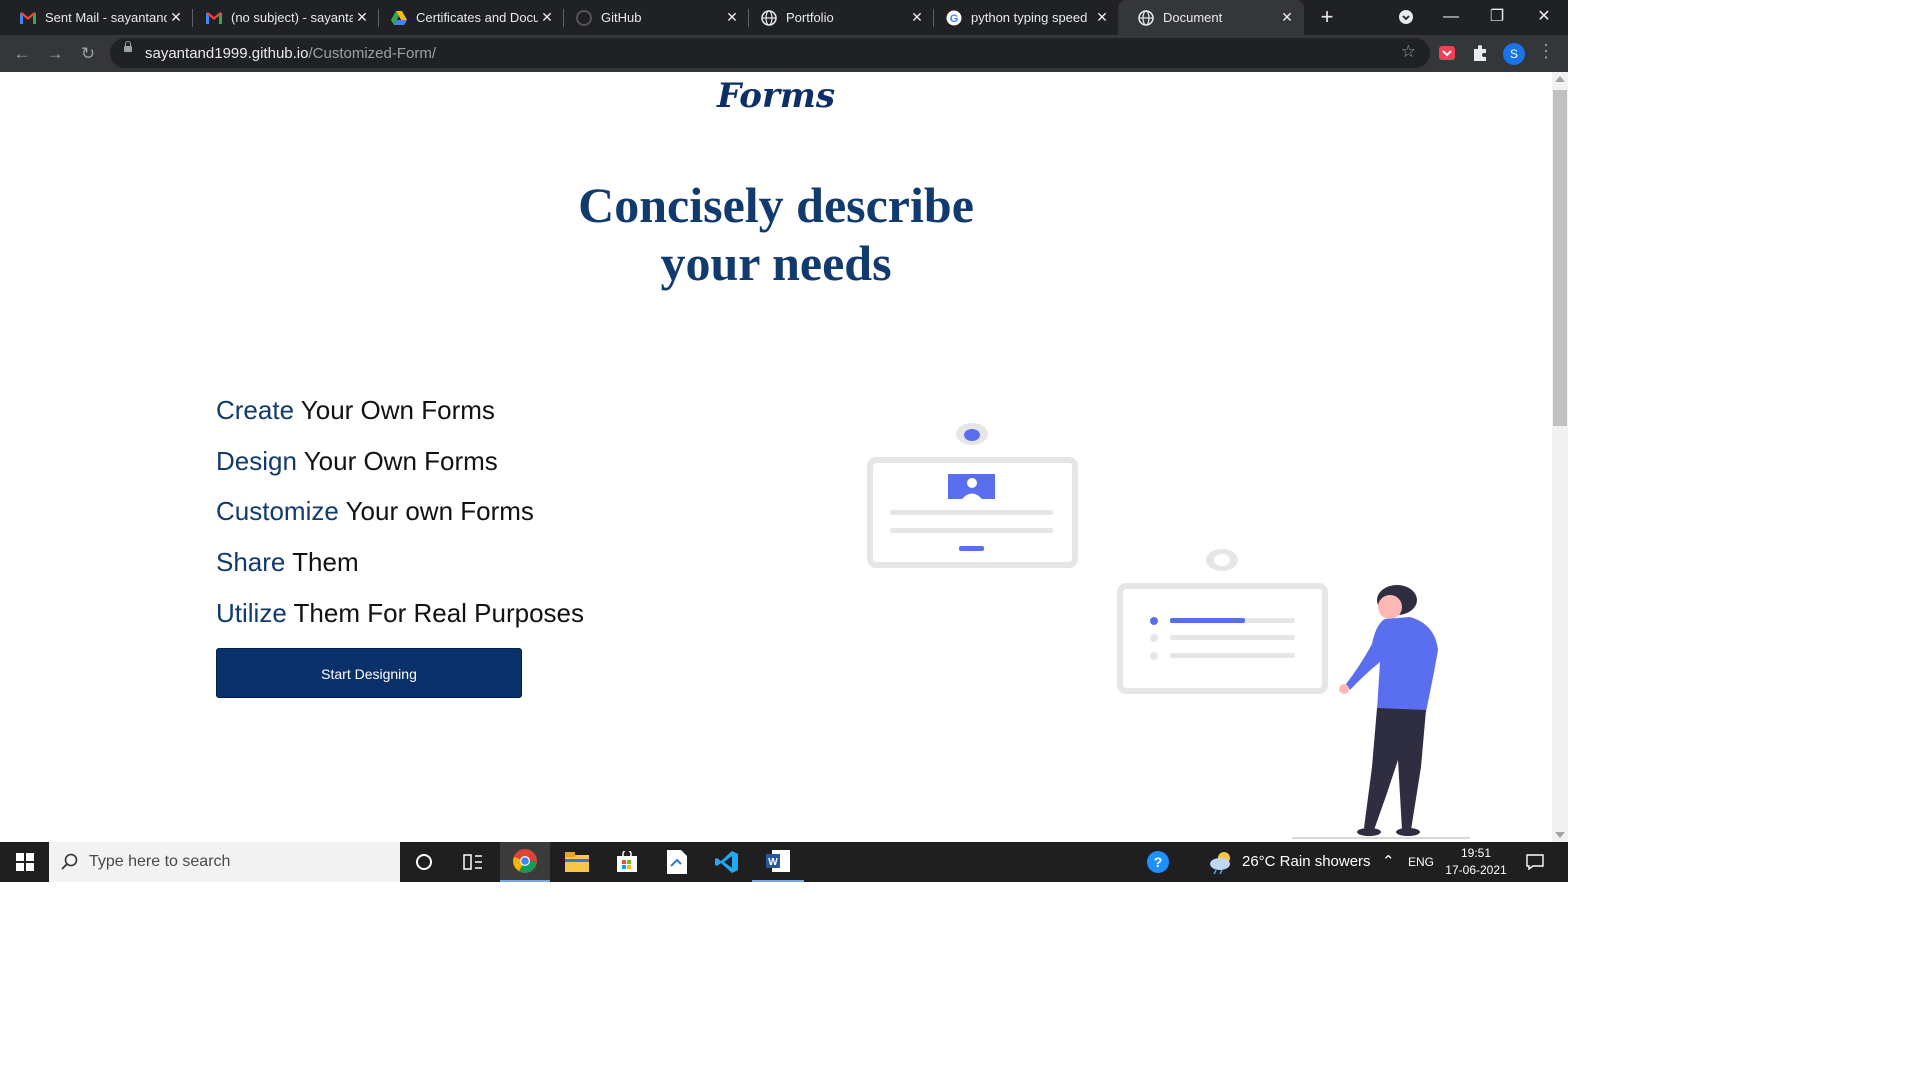  I want to click on search-icon, so click(69, 861).